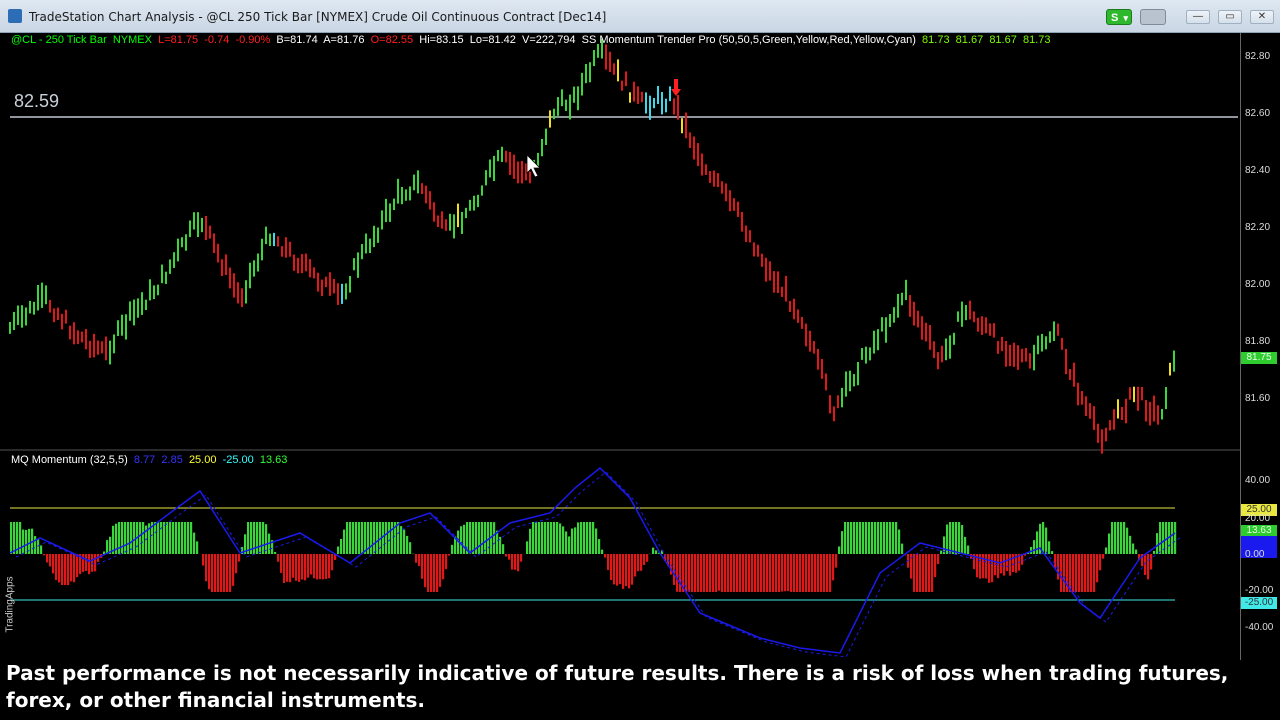  Describe the element at coordinates (1198, 17) in the screenshot. I see `minimize-button: —` at that location.